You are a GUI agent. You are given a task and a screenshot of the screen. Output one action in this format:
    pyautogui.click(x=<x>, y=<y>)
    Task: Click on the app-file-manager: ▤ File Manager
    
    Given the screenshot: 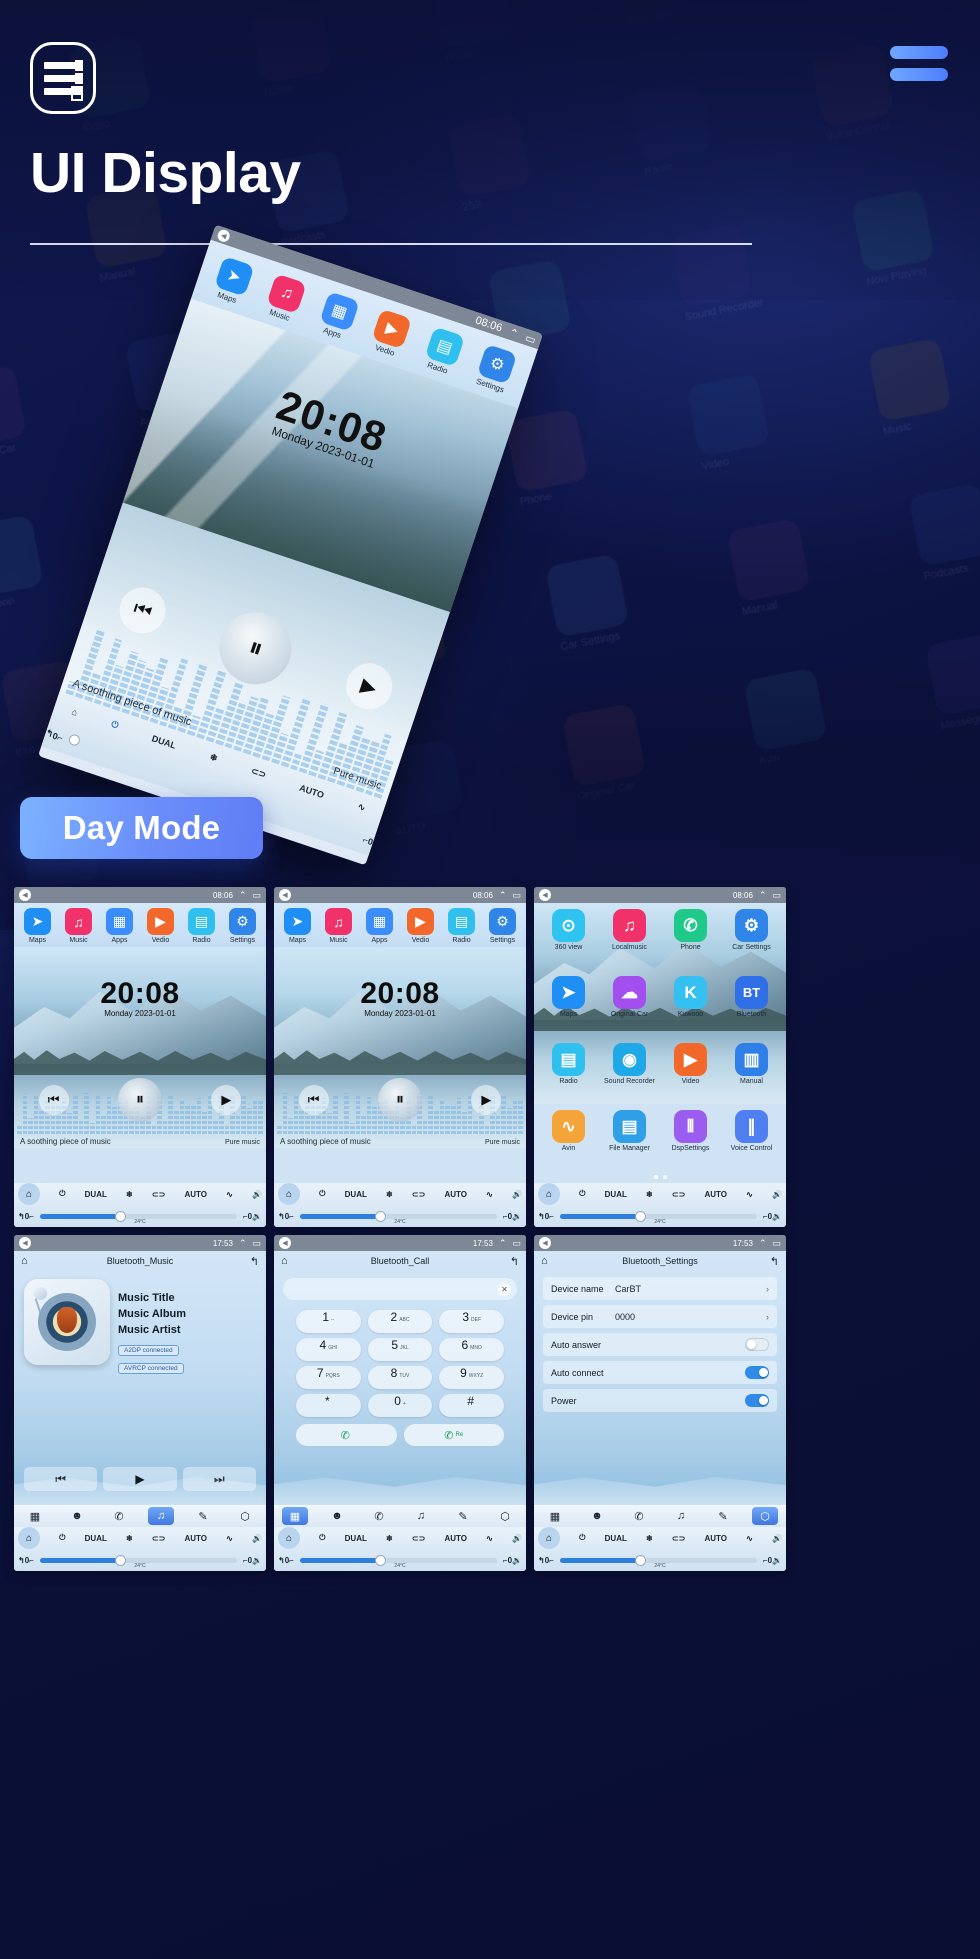 What is the action you would take?
    pyautogui.click(x=629, y=1143)
    